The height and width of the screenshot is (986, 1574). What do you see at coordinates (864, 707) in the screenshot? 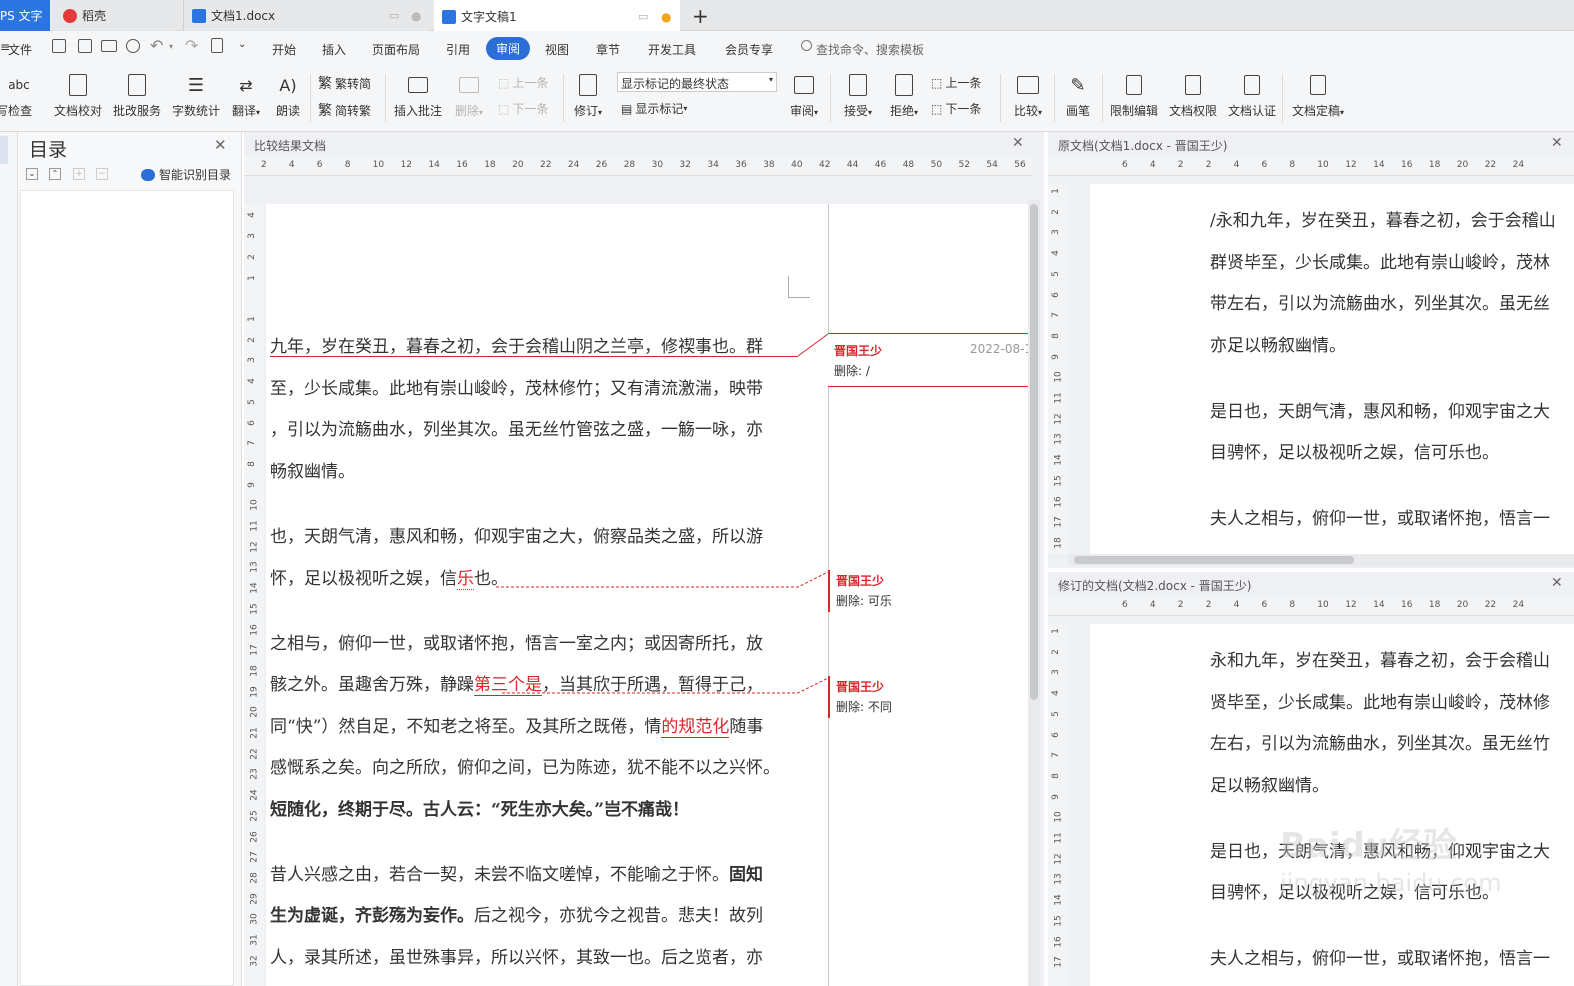
I see `comment-text: 删除: 不同` at bounding box center [864, 707].